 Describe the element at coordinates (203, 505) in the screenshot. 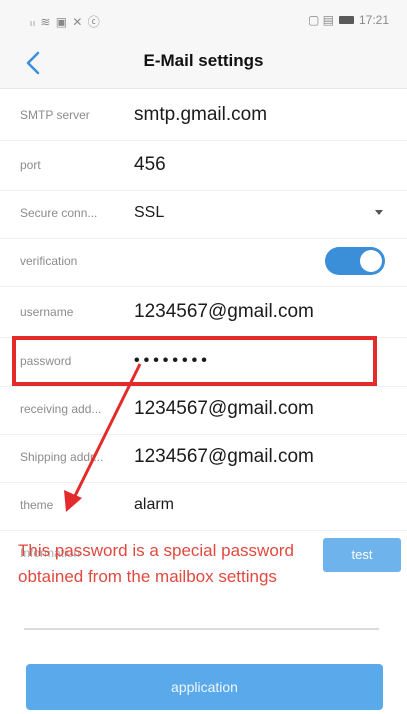

I see `theme-row: theme alarm` at that location.